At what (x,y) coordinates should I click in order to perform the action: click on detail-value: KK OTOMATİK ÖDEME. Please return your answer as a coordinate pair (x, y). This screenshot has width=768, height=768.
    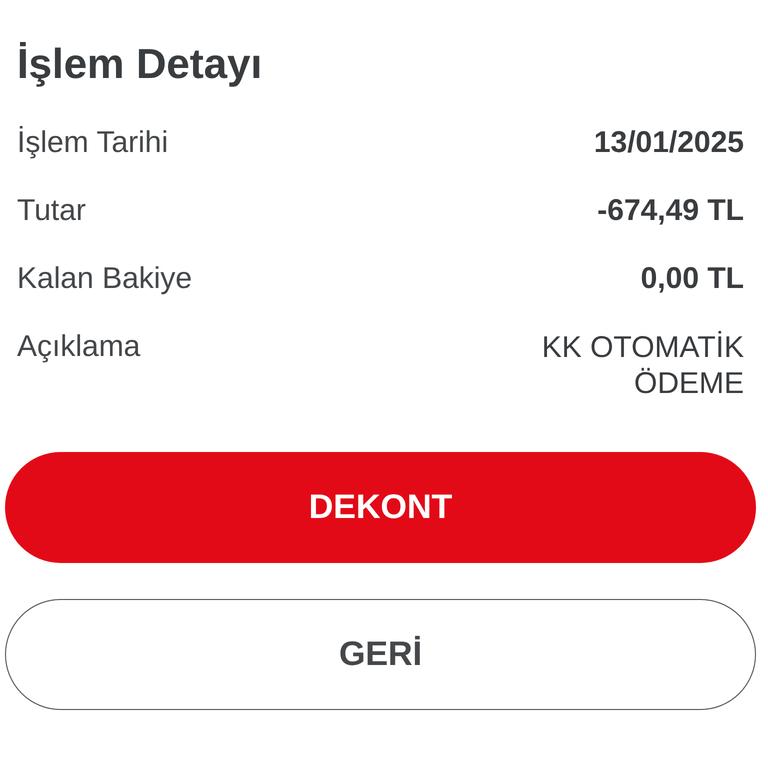
    Looking at the image, I should click on (642, 366).